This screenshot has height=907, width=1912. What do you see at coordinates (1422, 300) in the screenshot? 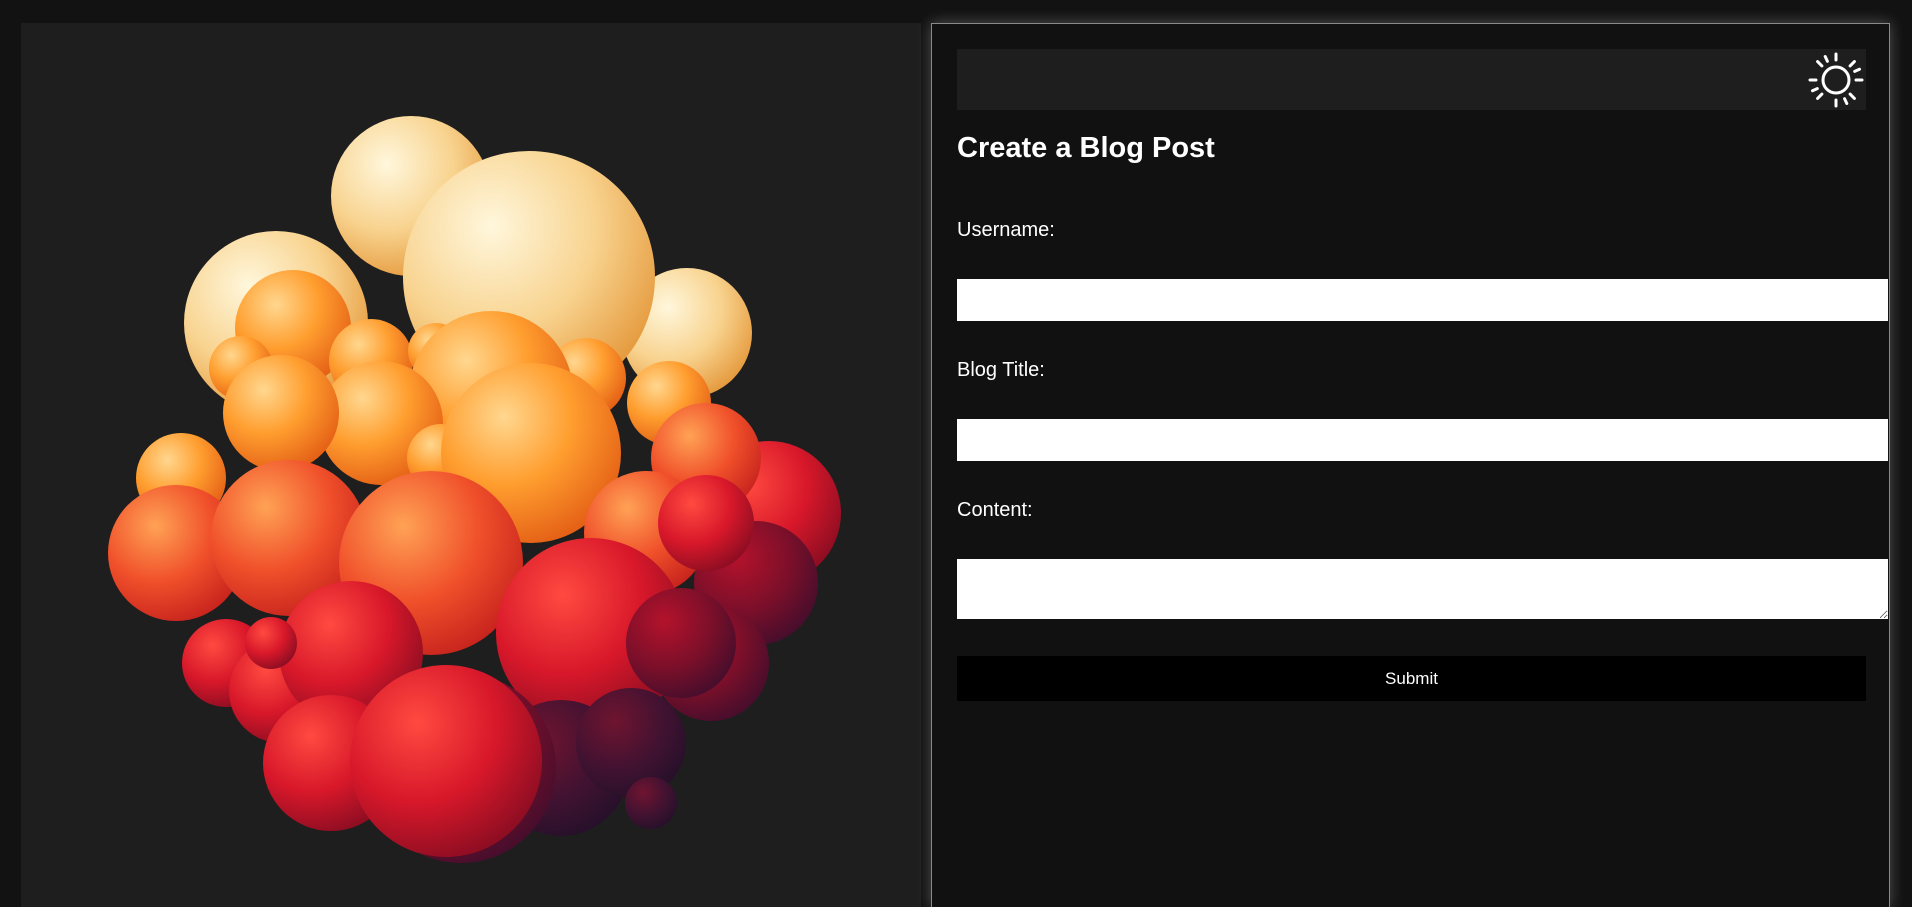
I see `username-input` at bounding box center [1422, 300].